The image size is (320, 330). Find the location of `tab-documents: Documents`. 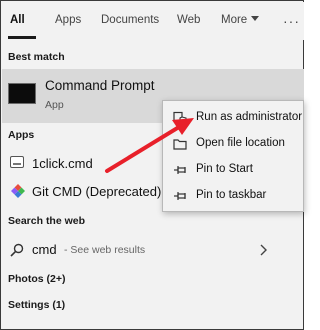

tab-documents: Documents is located at coordinates (130, 20).